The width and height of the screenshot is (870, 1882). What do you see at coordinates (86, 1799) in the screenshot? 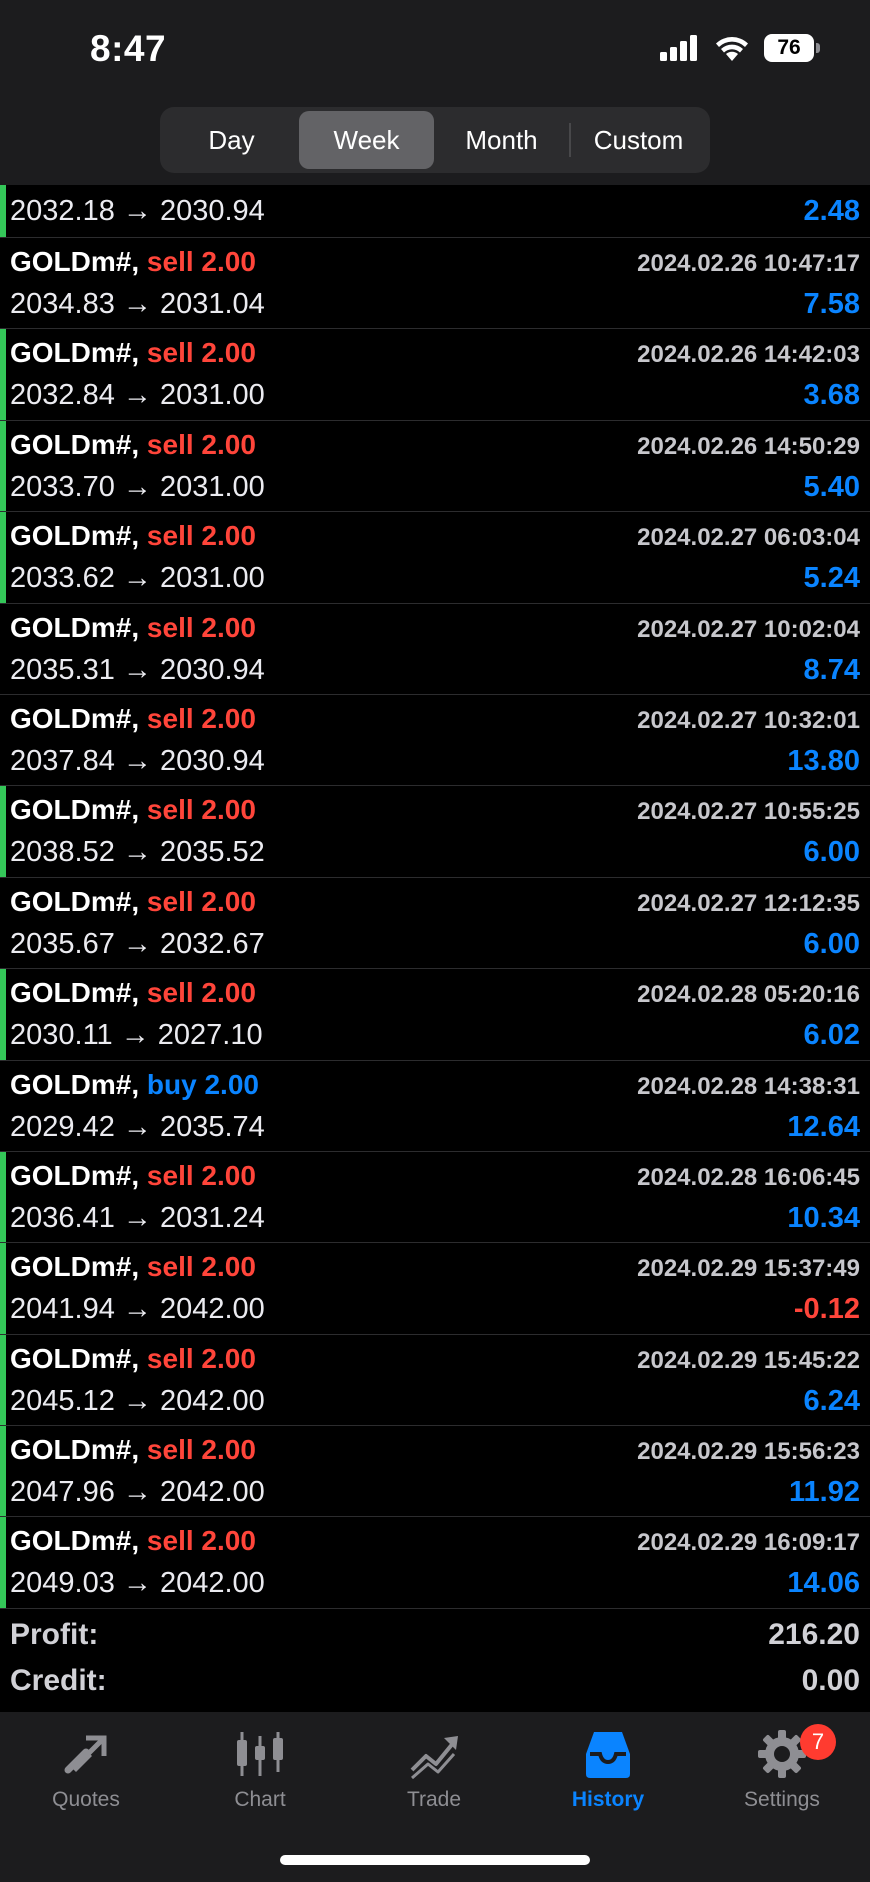
I see `tab-quotes-label: Quotes` at bounding box center [86, 1799].